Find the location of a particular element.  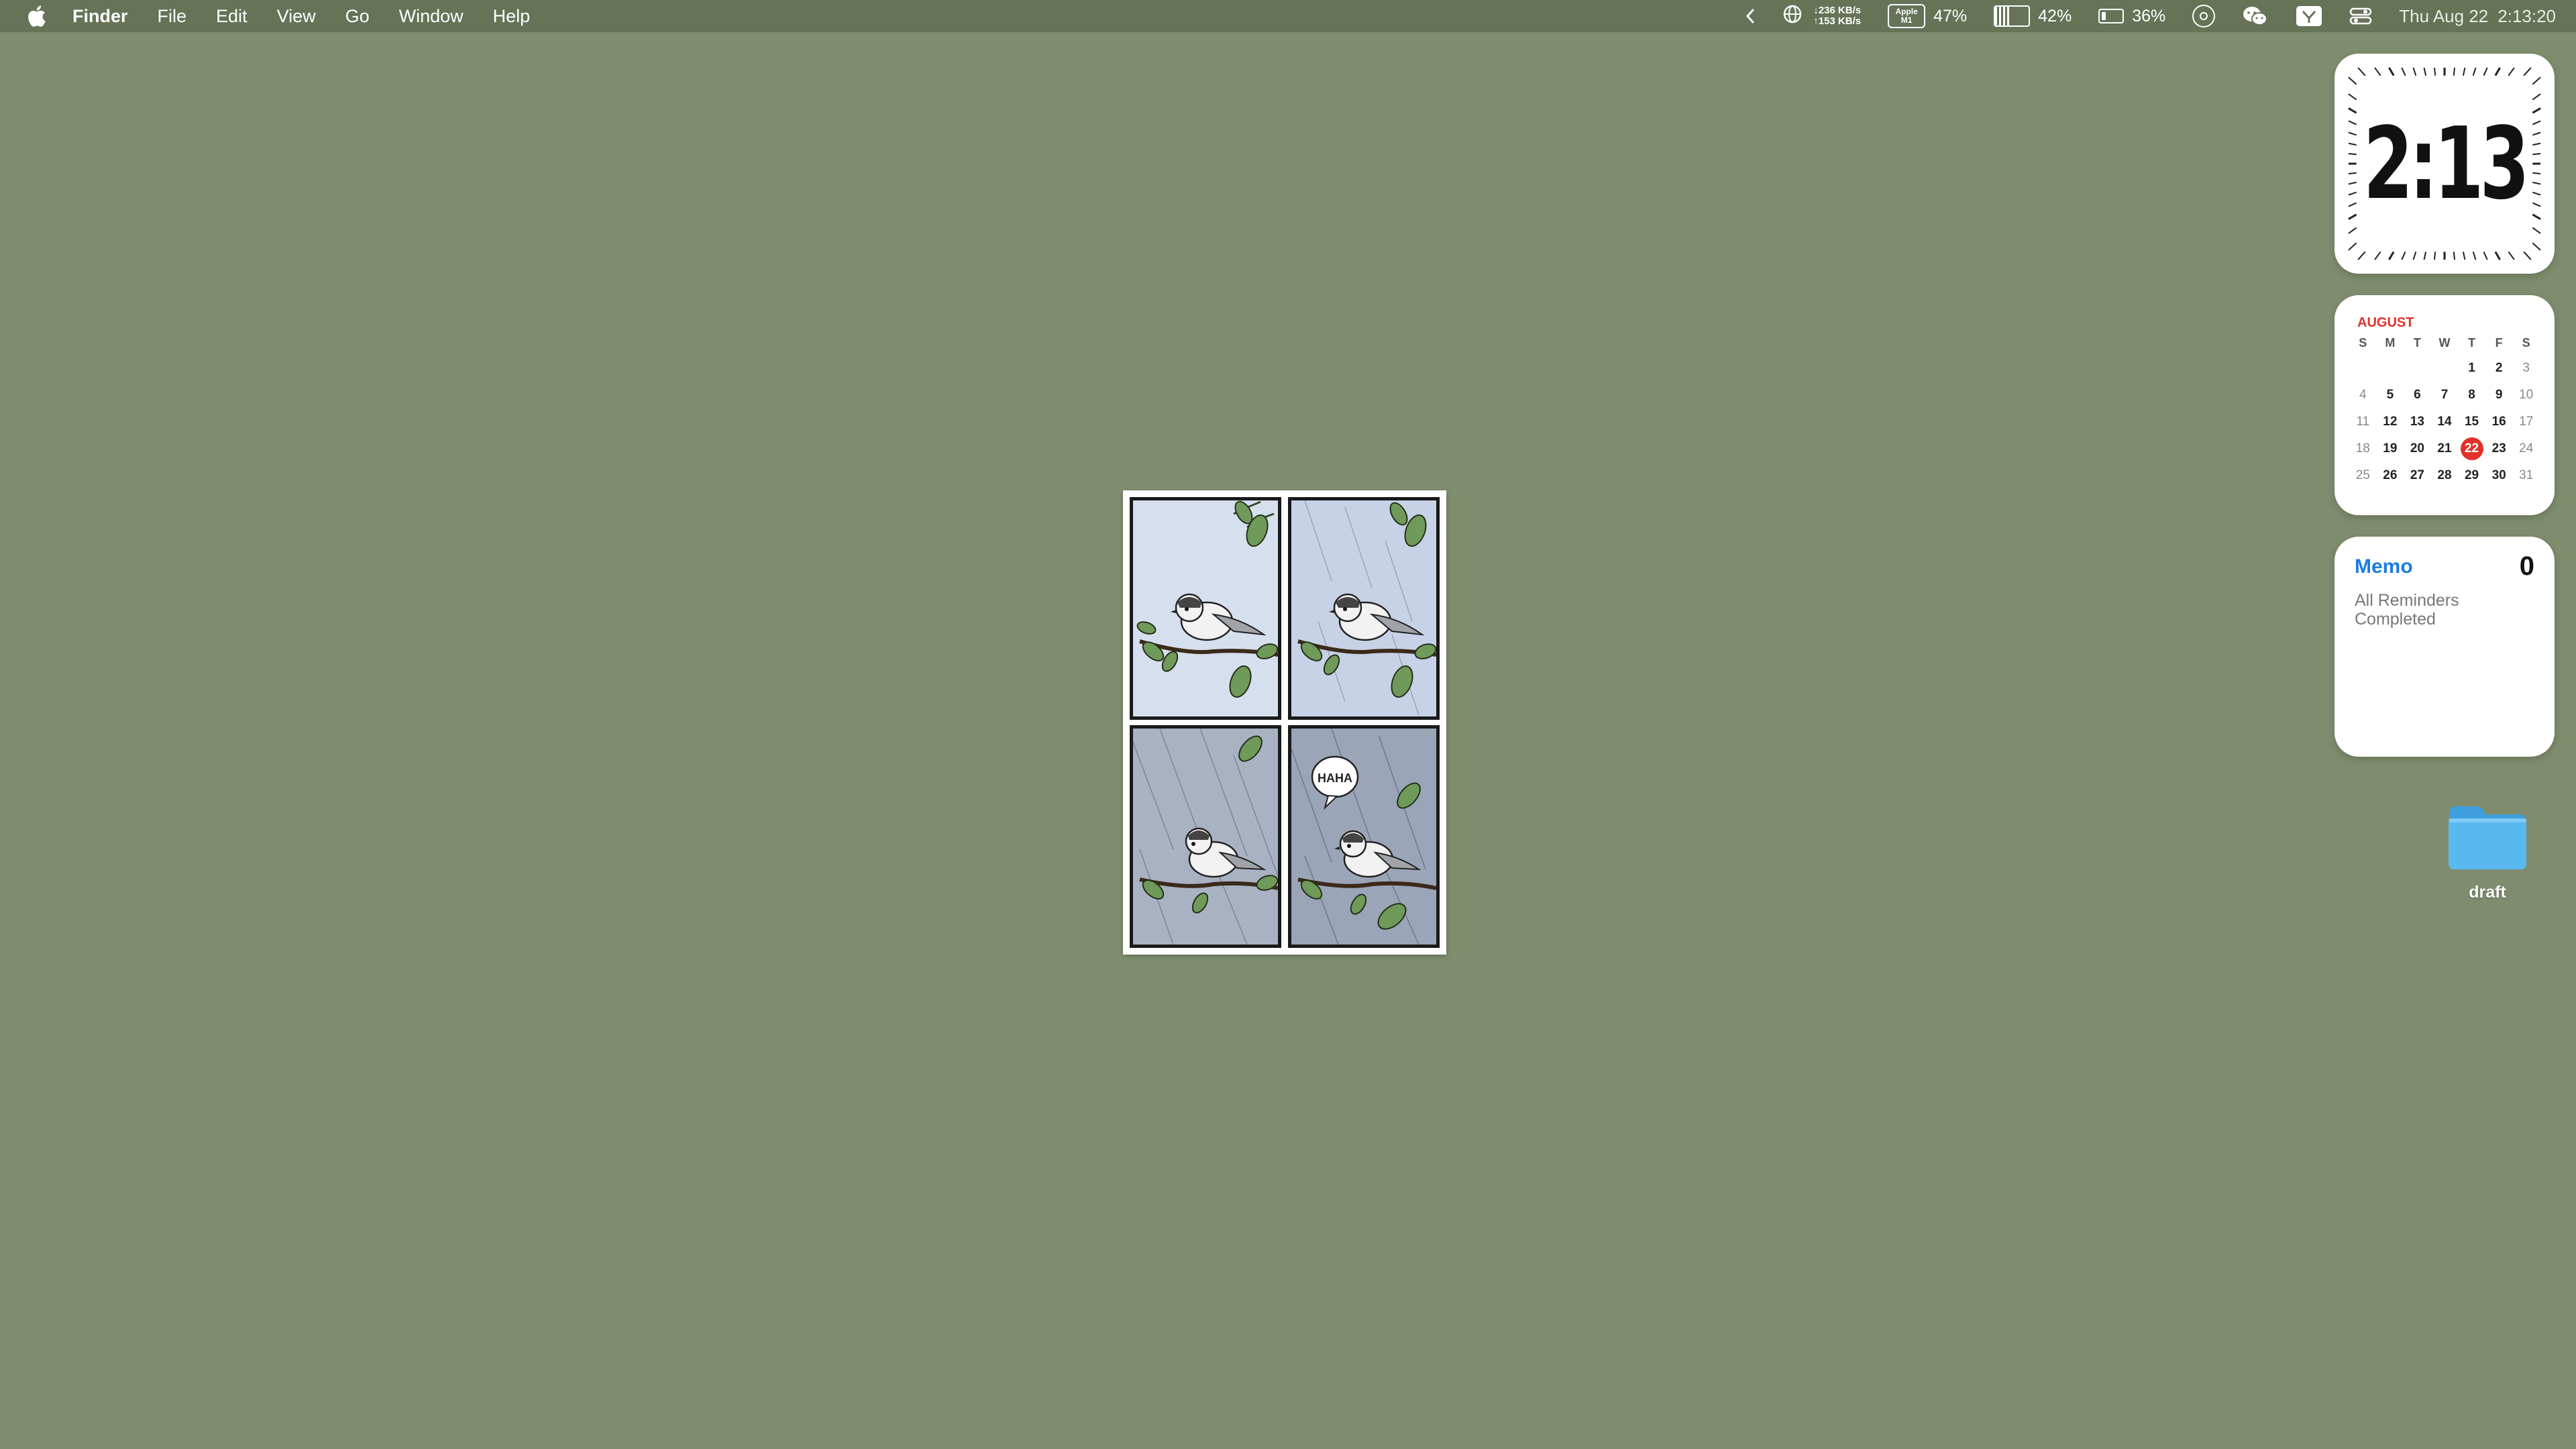

menu-file: File is located at coordinates (172, 16).